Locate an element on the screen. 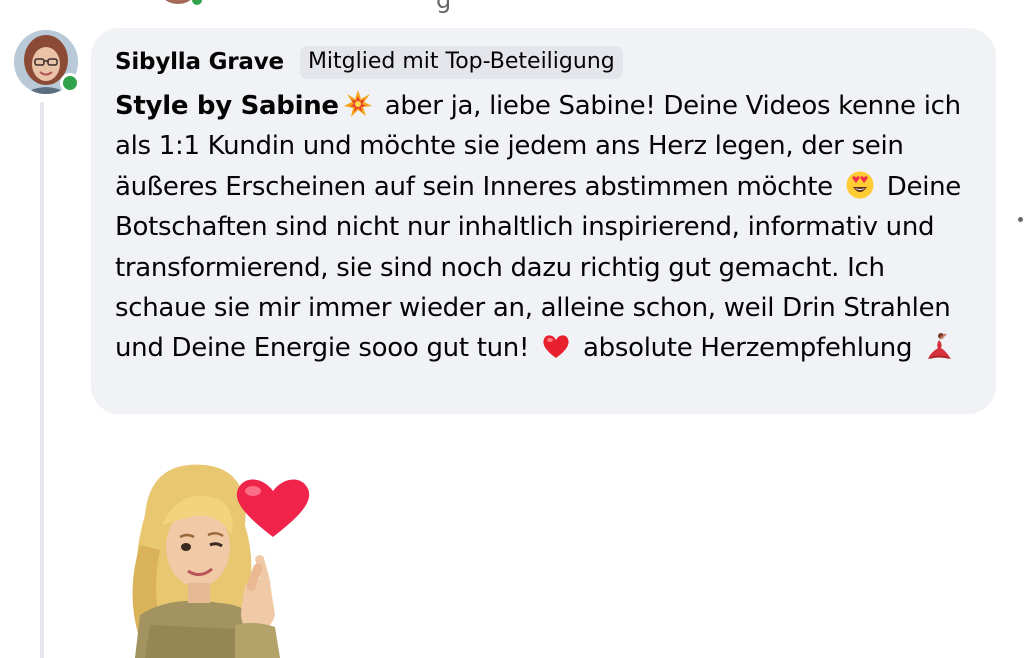  previous-commenter-avatar is located at coordinates (180, 3).